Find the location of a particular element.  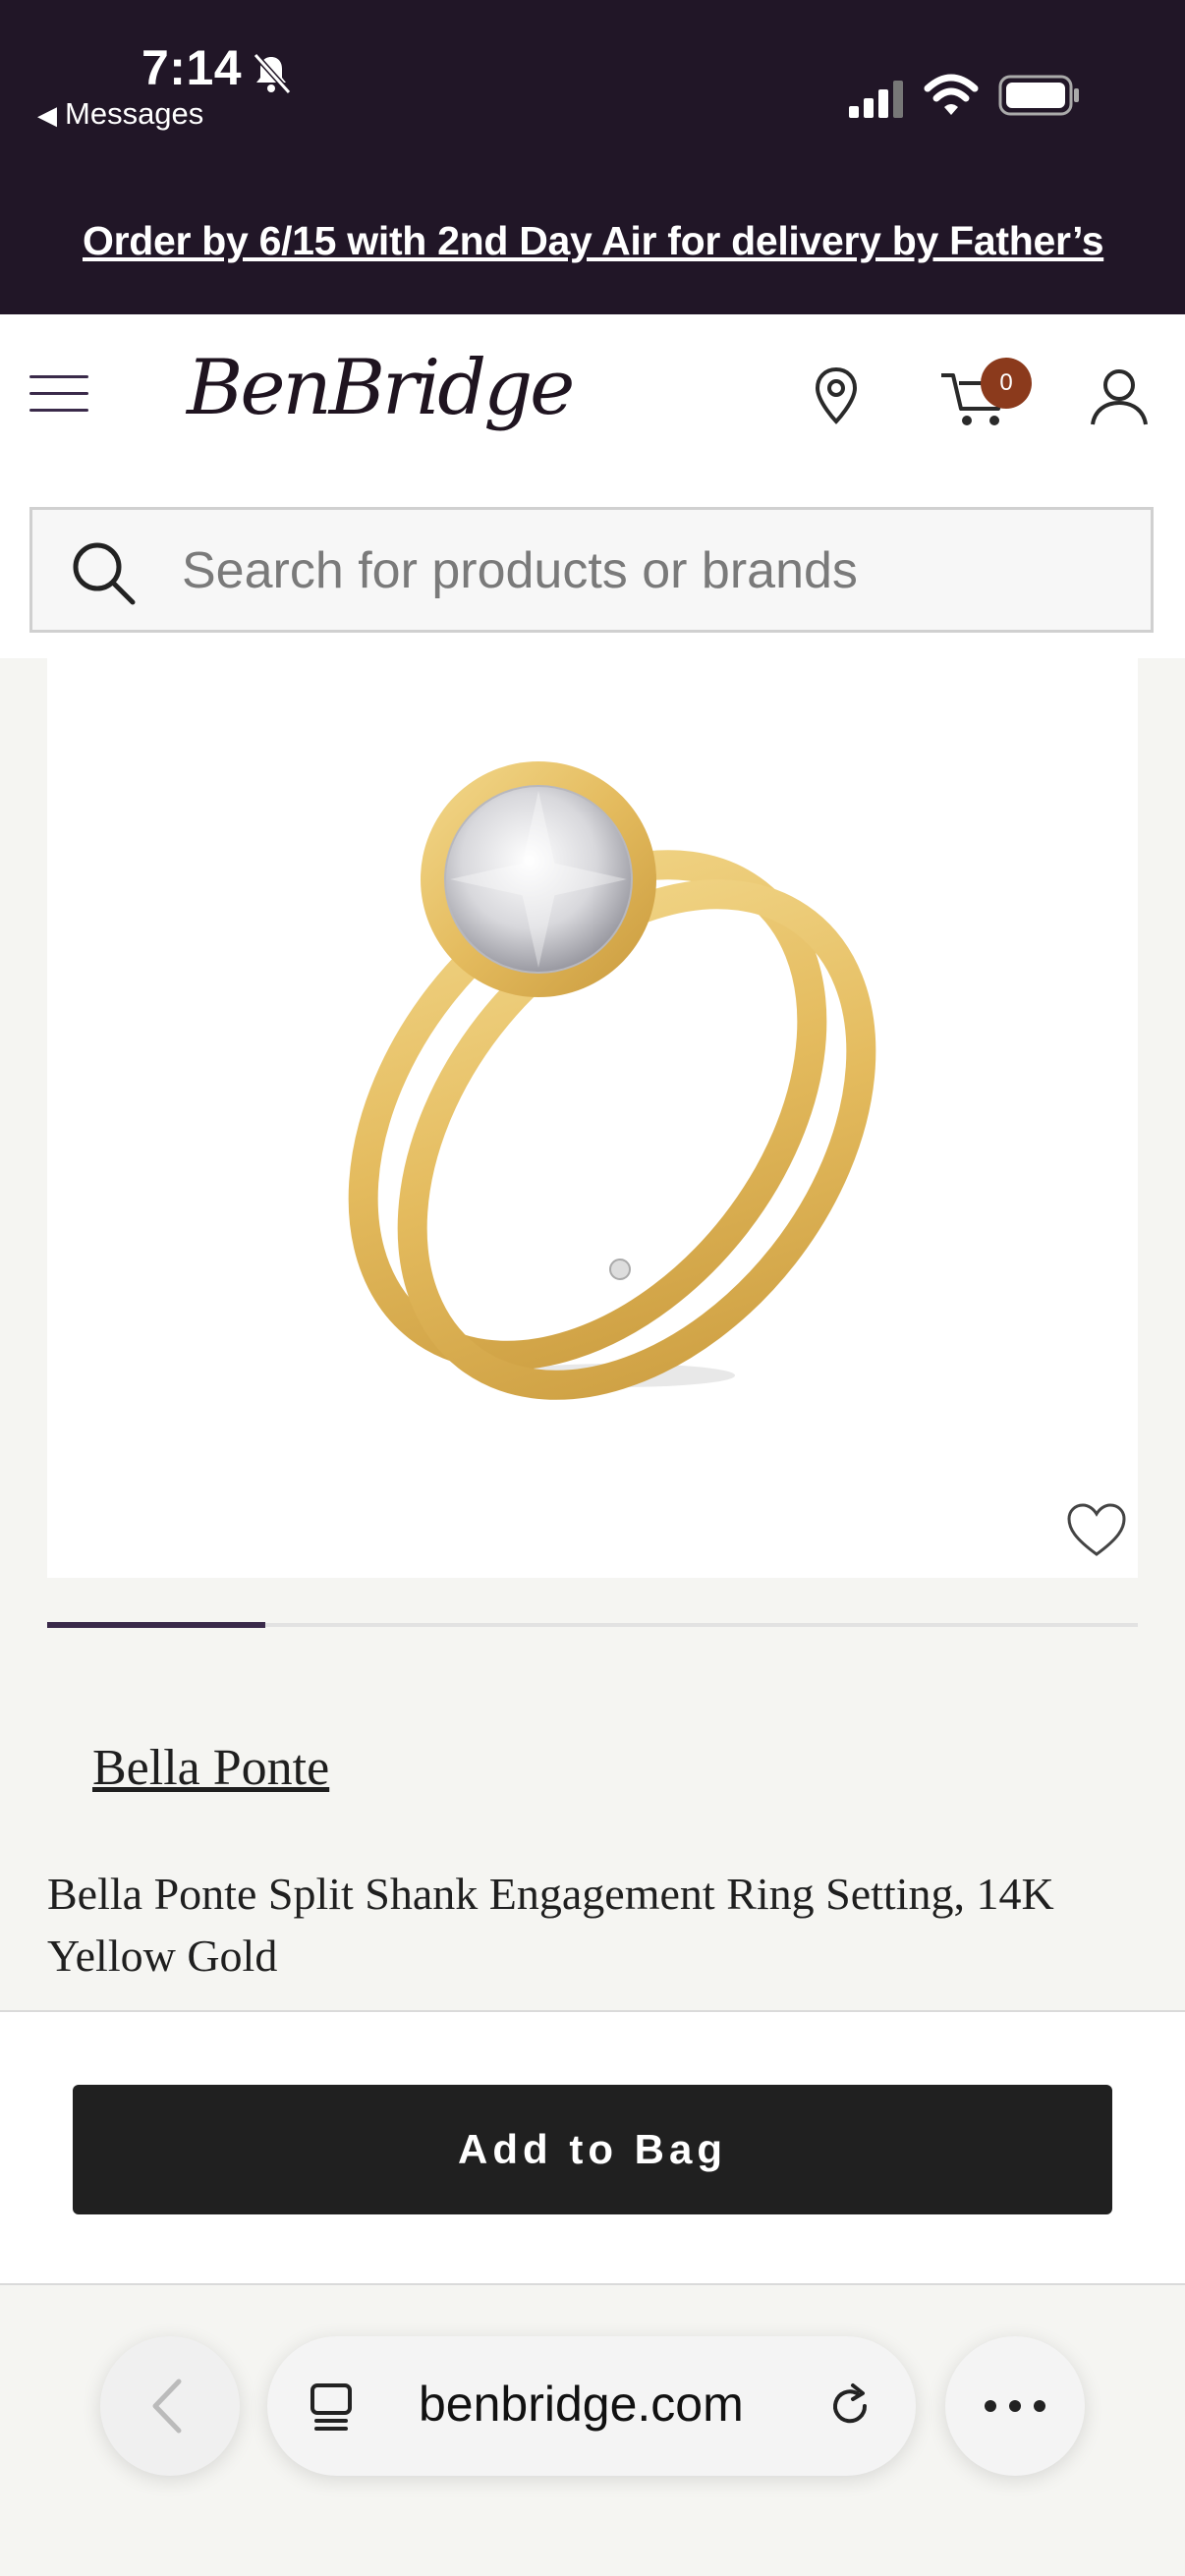

more-icon is located at coordinates (1015, 2406).